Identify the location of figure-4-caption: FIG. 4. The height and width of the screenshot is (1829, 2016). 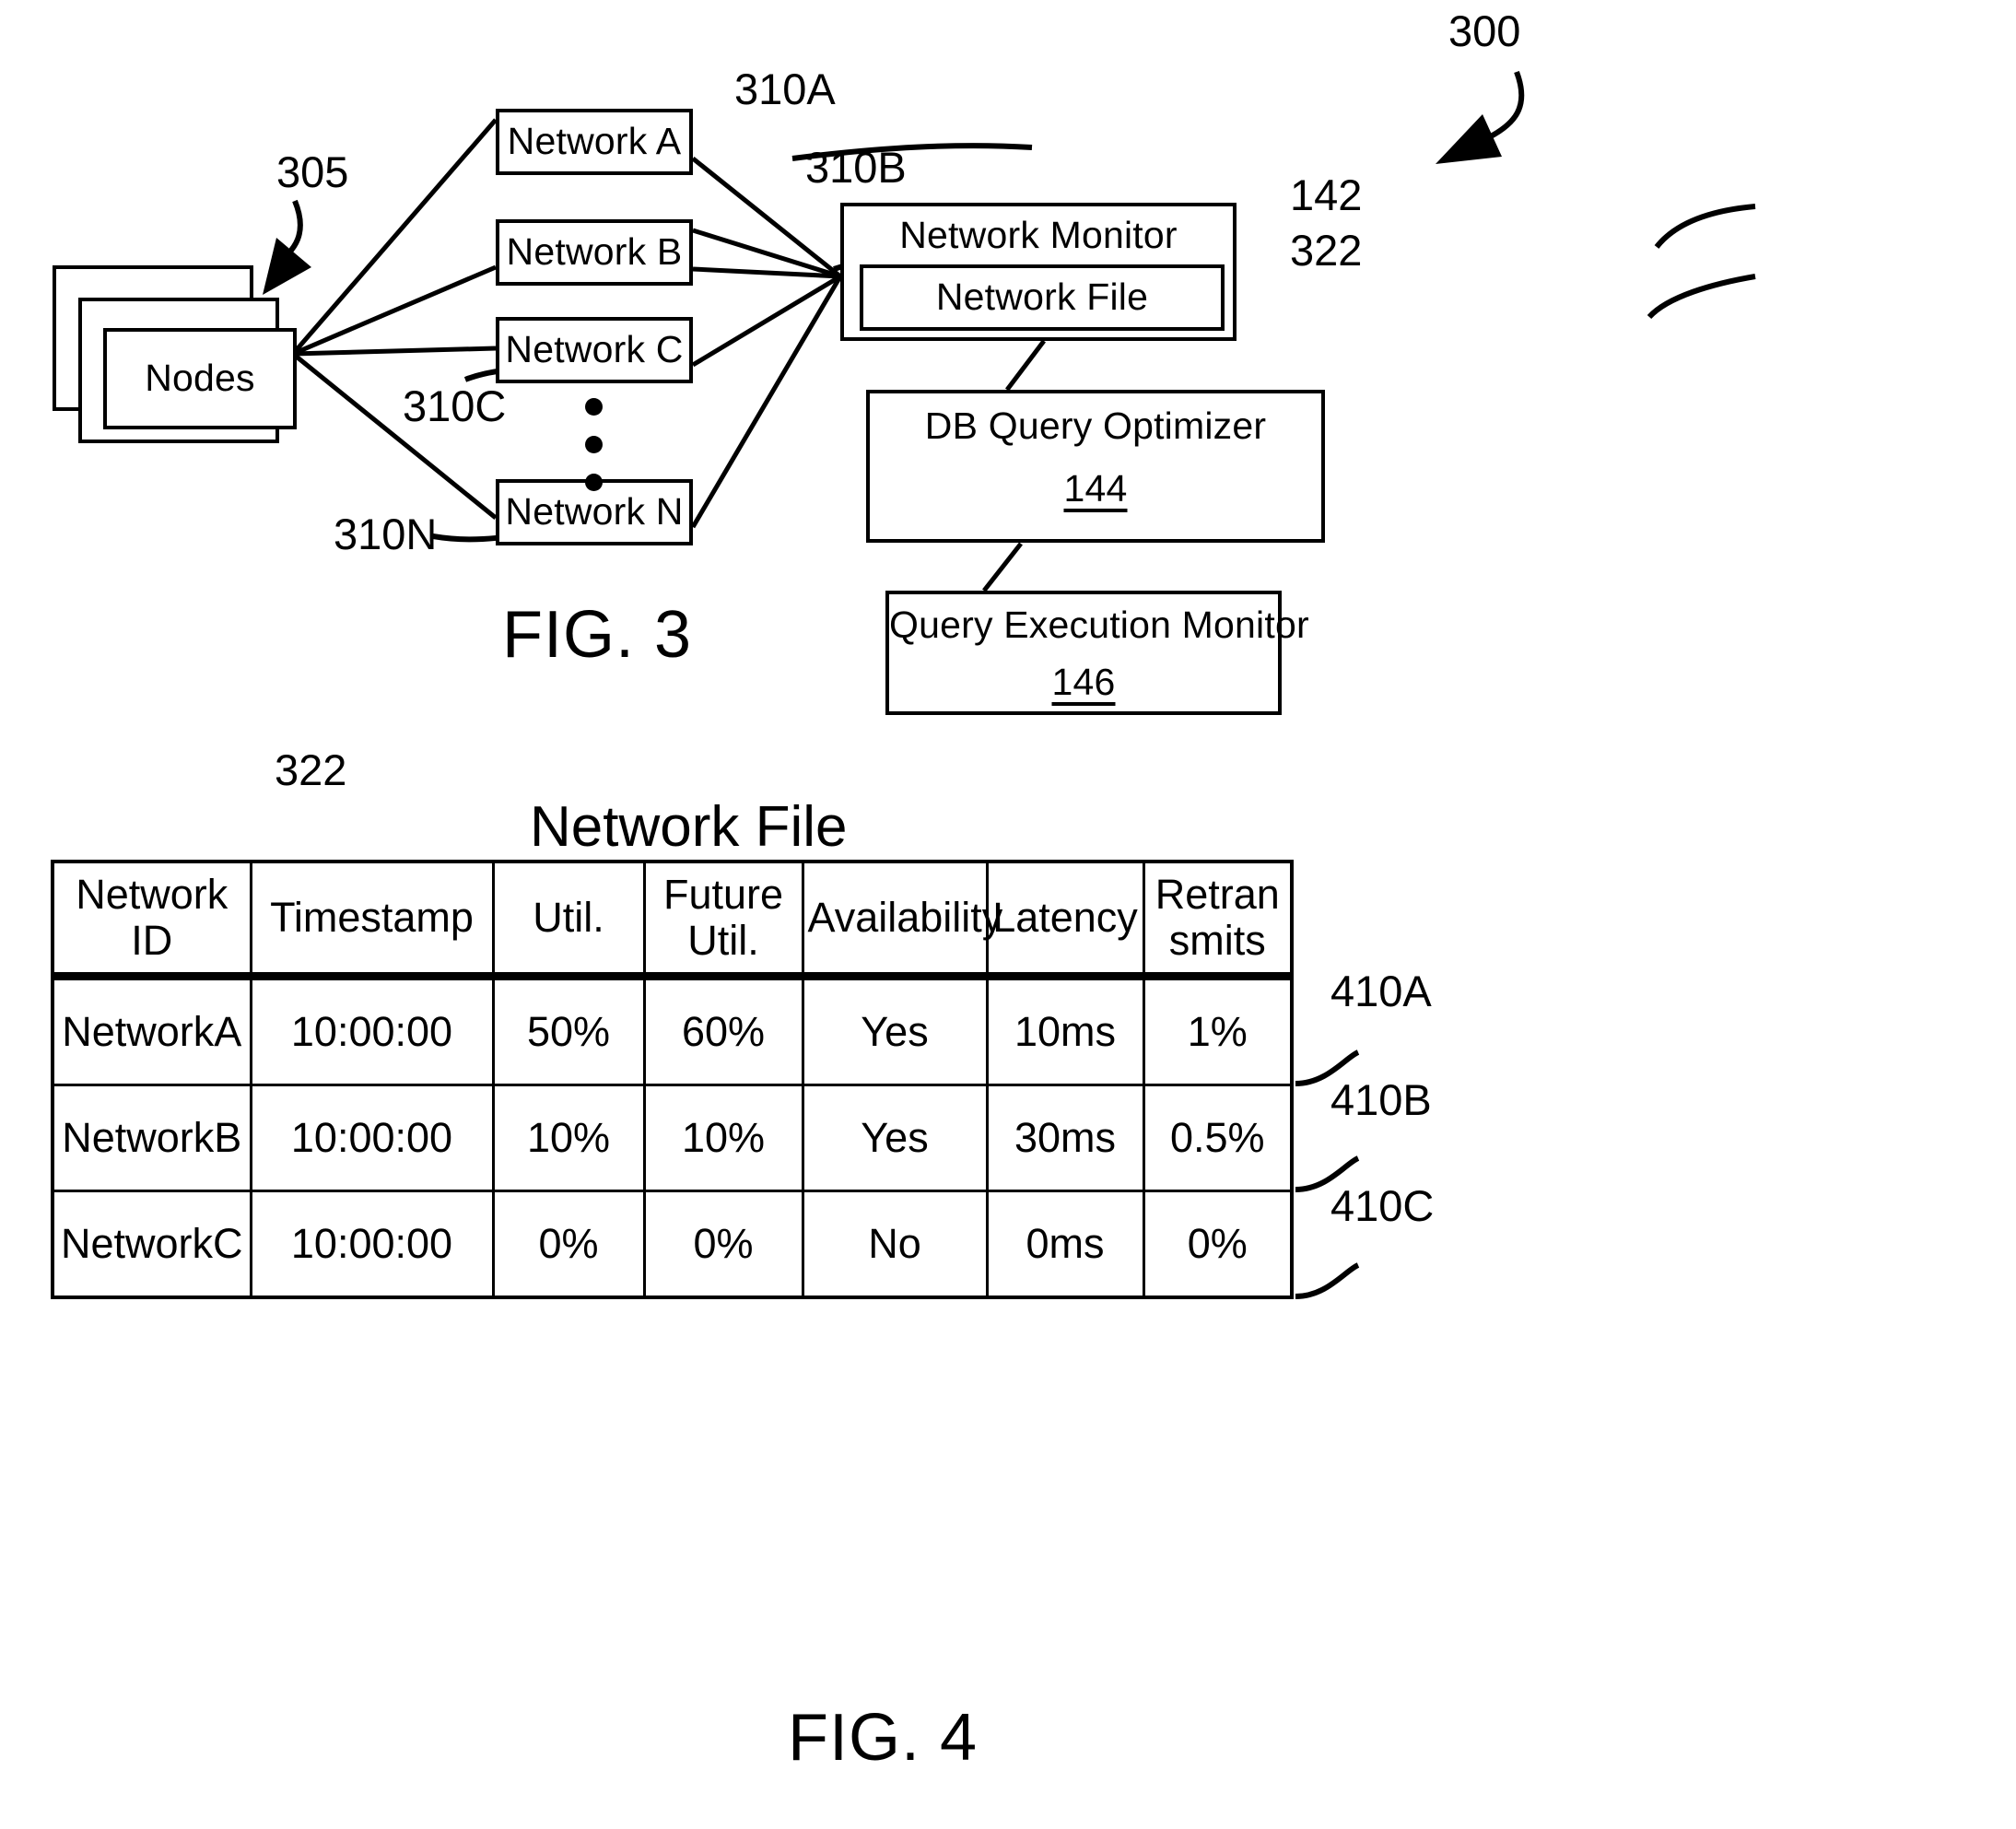
(883, 1738).